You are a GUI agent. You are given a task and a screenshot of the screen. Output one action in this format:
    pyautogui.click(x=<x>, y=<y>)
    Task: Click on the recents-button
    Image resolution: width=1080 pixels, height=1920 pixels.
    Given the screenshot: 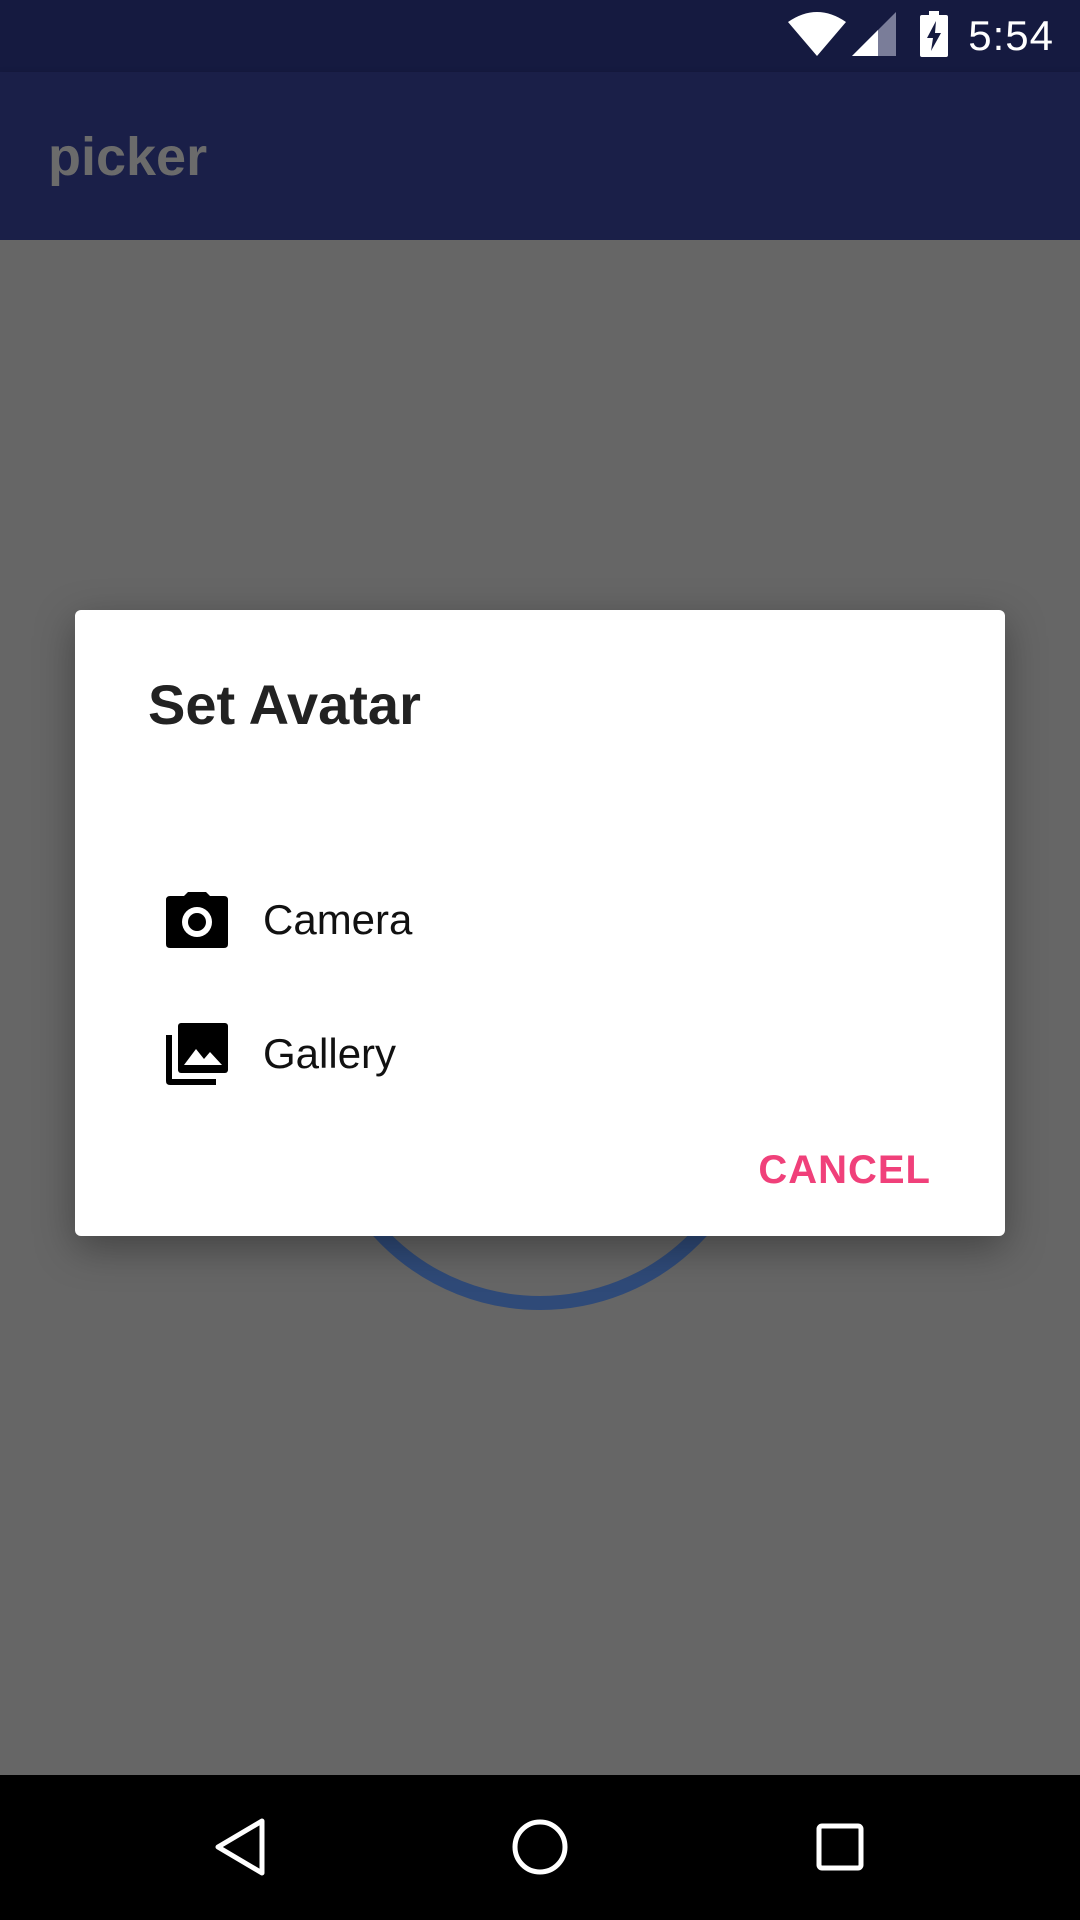 What is the action you would take?
    pyautogui.click(x=840, y=1847)
    